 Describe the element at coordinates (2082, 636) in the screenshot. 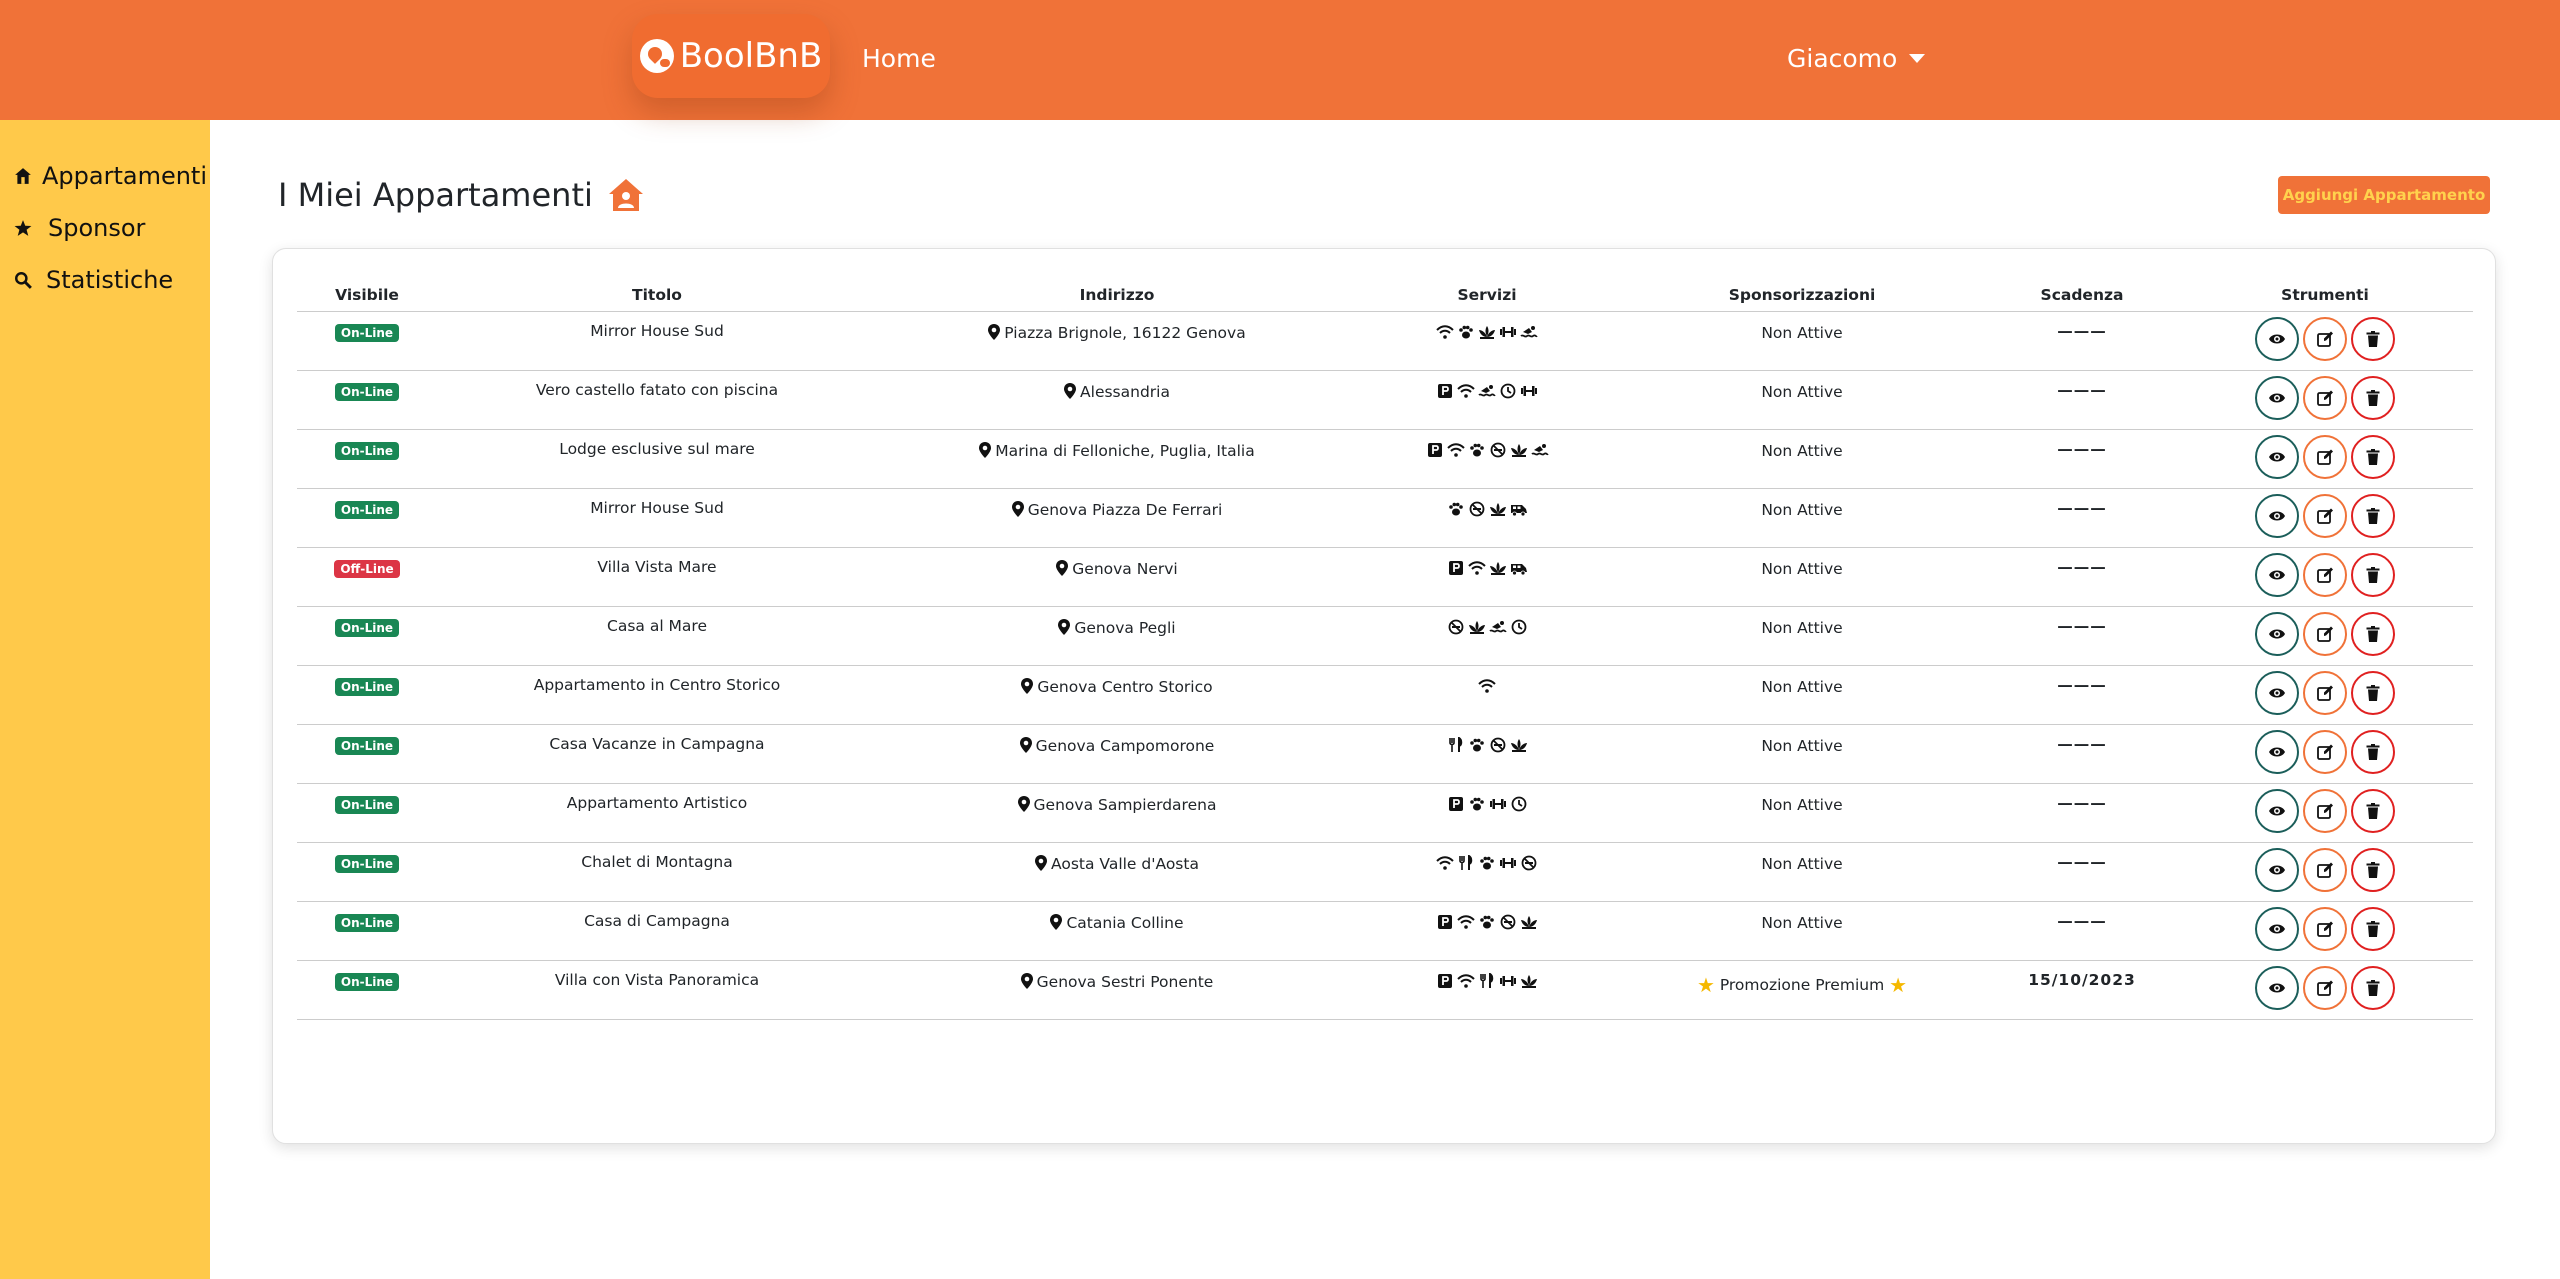

I see `expiry-cell: ———` at that location.